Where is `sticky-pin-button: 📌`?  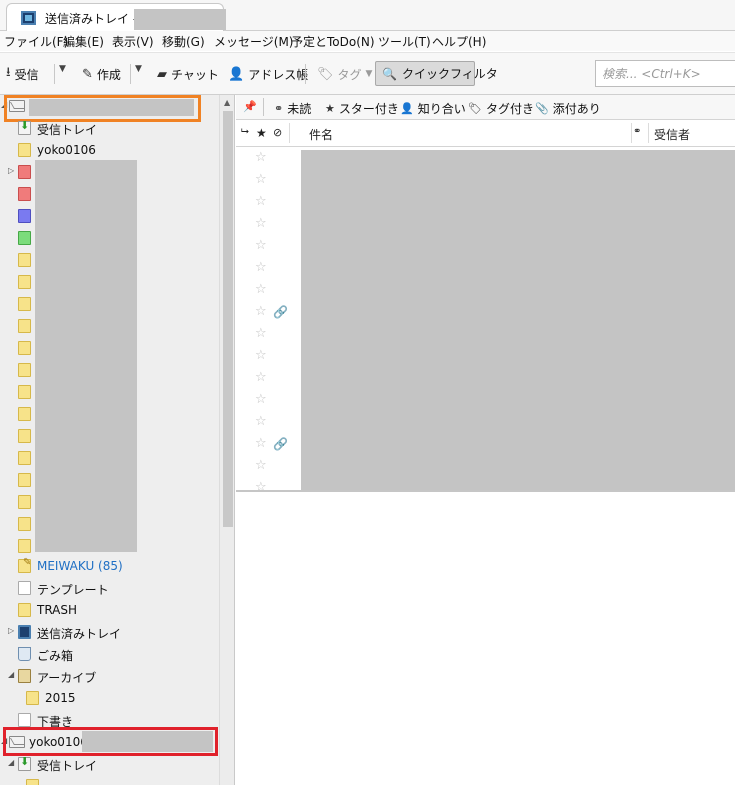
sticky-pin-button: 📌 is located at coordinates (250, 106).